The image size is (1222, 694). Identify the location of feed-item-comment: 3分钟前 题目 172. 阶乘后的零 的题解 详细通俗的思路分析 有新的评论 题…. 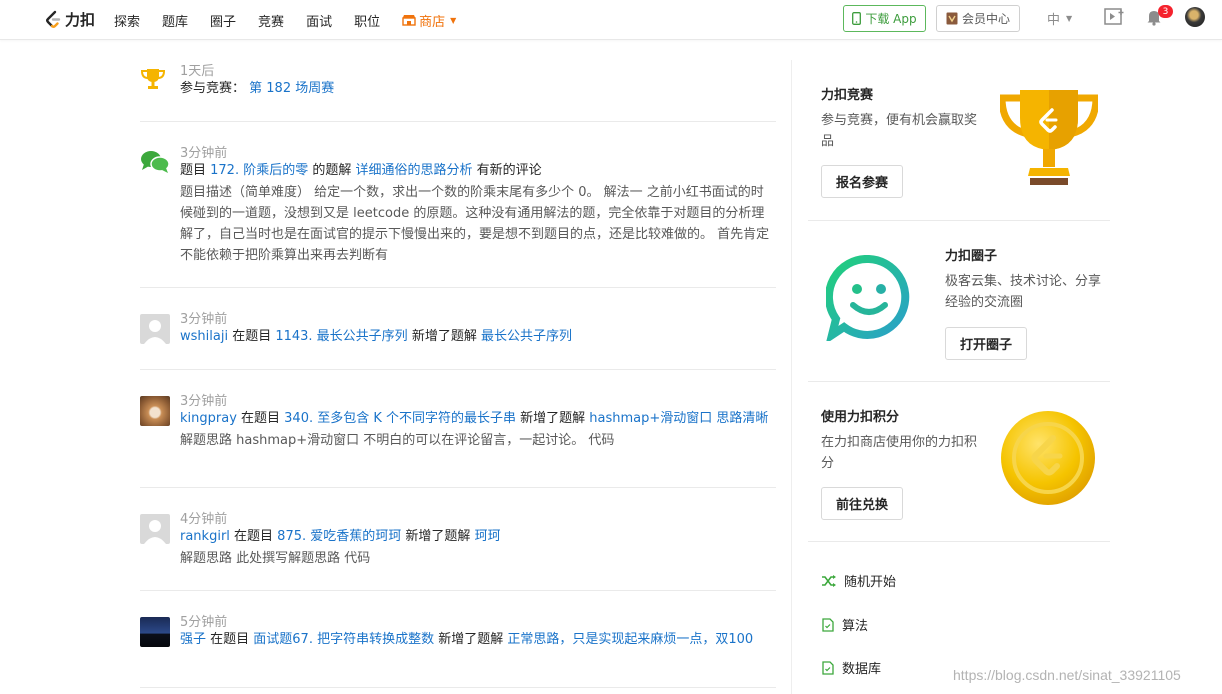
(458, 205).